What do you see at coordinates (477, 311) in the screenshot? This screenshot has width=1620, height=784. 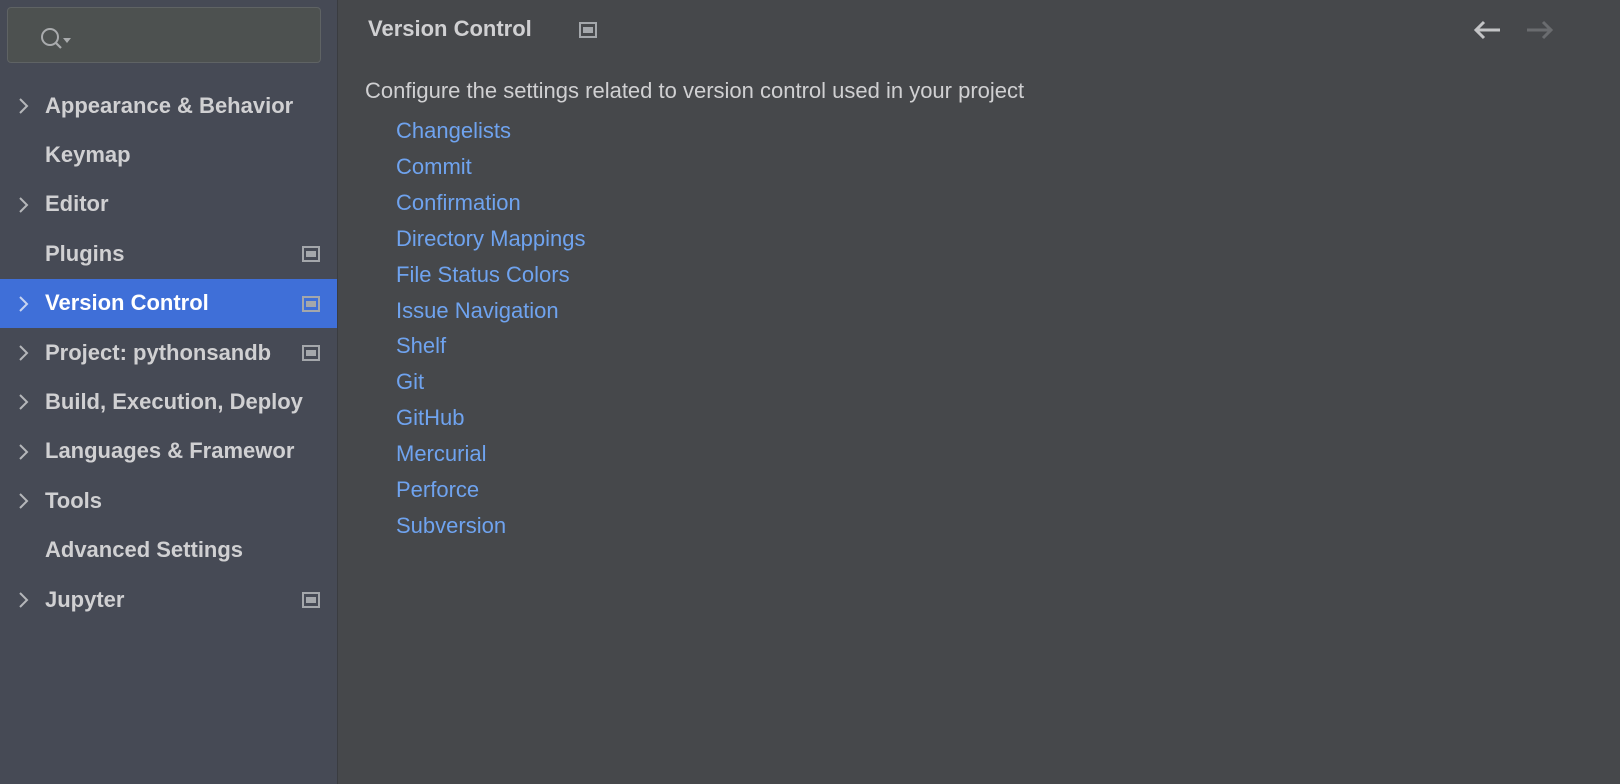 I see `link-issue-navigation: Issue Navigation` at bounding box center [477, 311].